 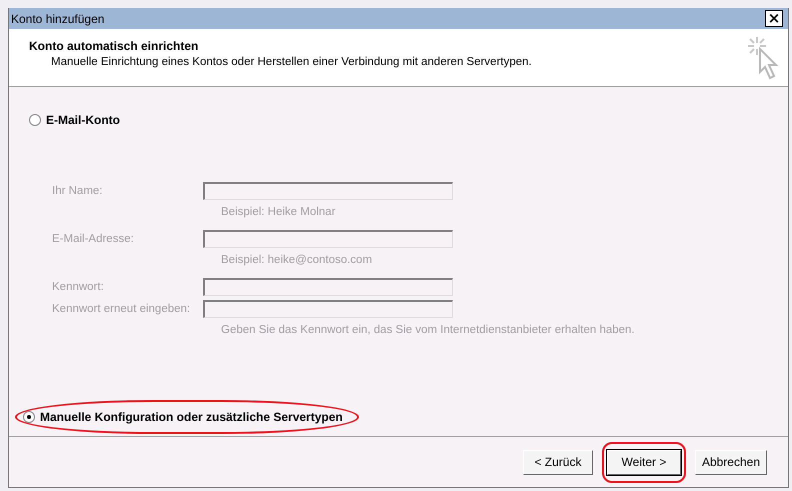 I want to click on header-subtitle: Manuelle Einrichtung eines Kontos oder Herstellen einer Verbindung mit anderen Servertypen., so click(x=291, y=62).